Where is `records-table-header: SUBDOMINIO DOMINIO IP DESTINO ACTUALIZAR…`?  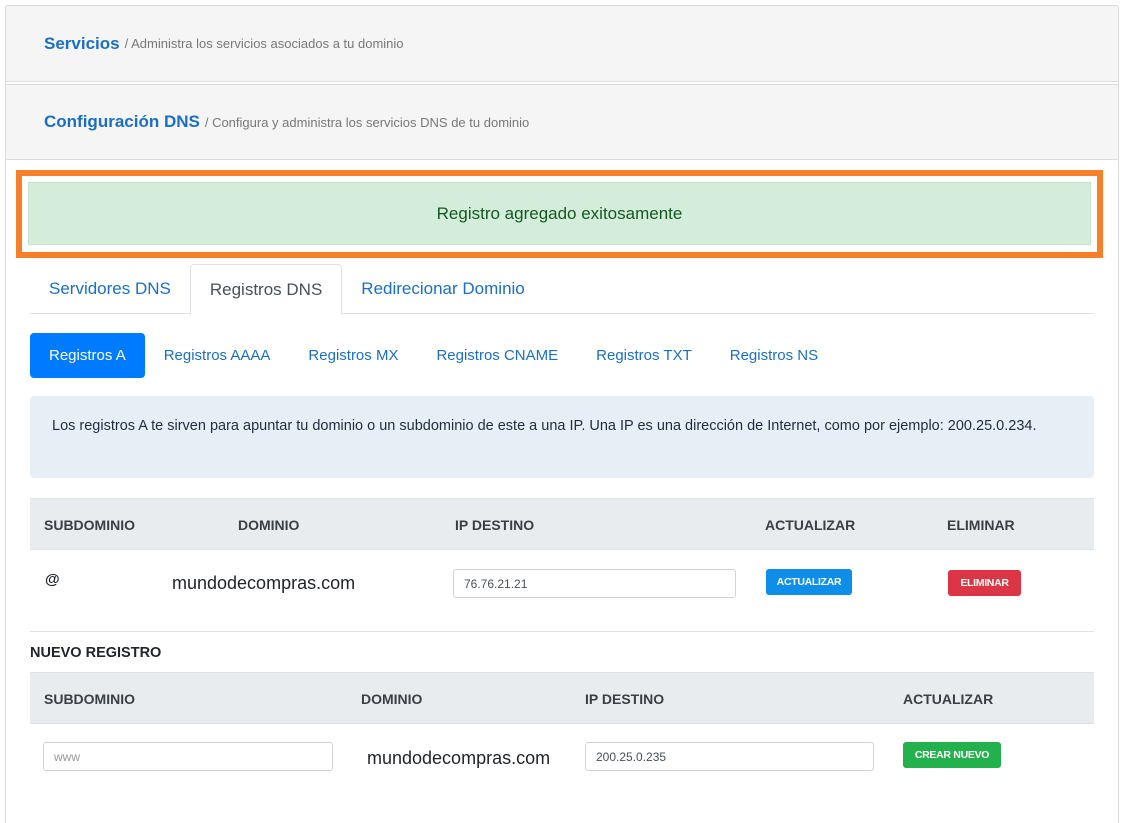
records-table-header: SUBDOMINIO DOMINIO IP DESTINO ACTUALIZAR… is located at coordinates (562, 524).